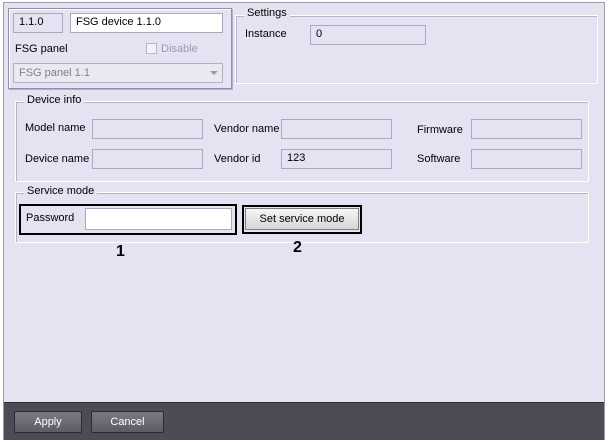  What do you see at coordinates (247, 129) in the screenshot?
I see `vendor-name-label: Vendor name` at bounding box center [247, 129].